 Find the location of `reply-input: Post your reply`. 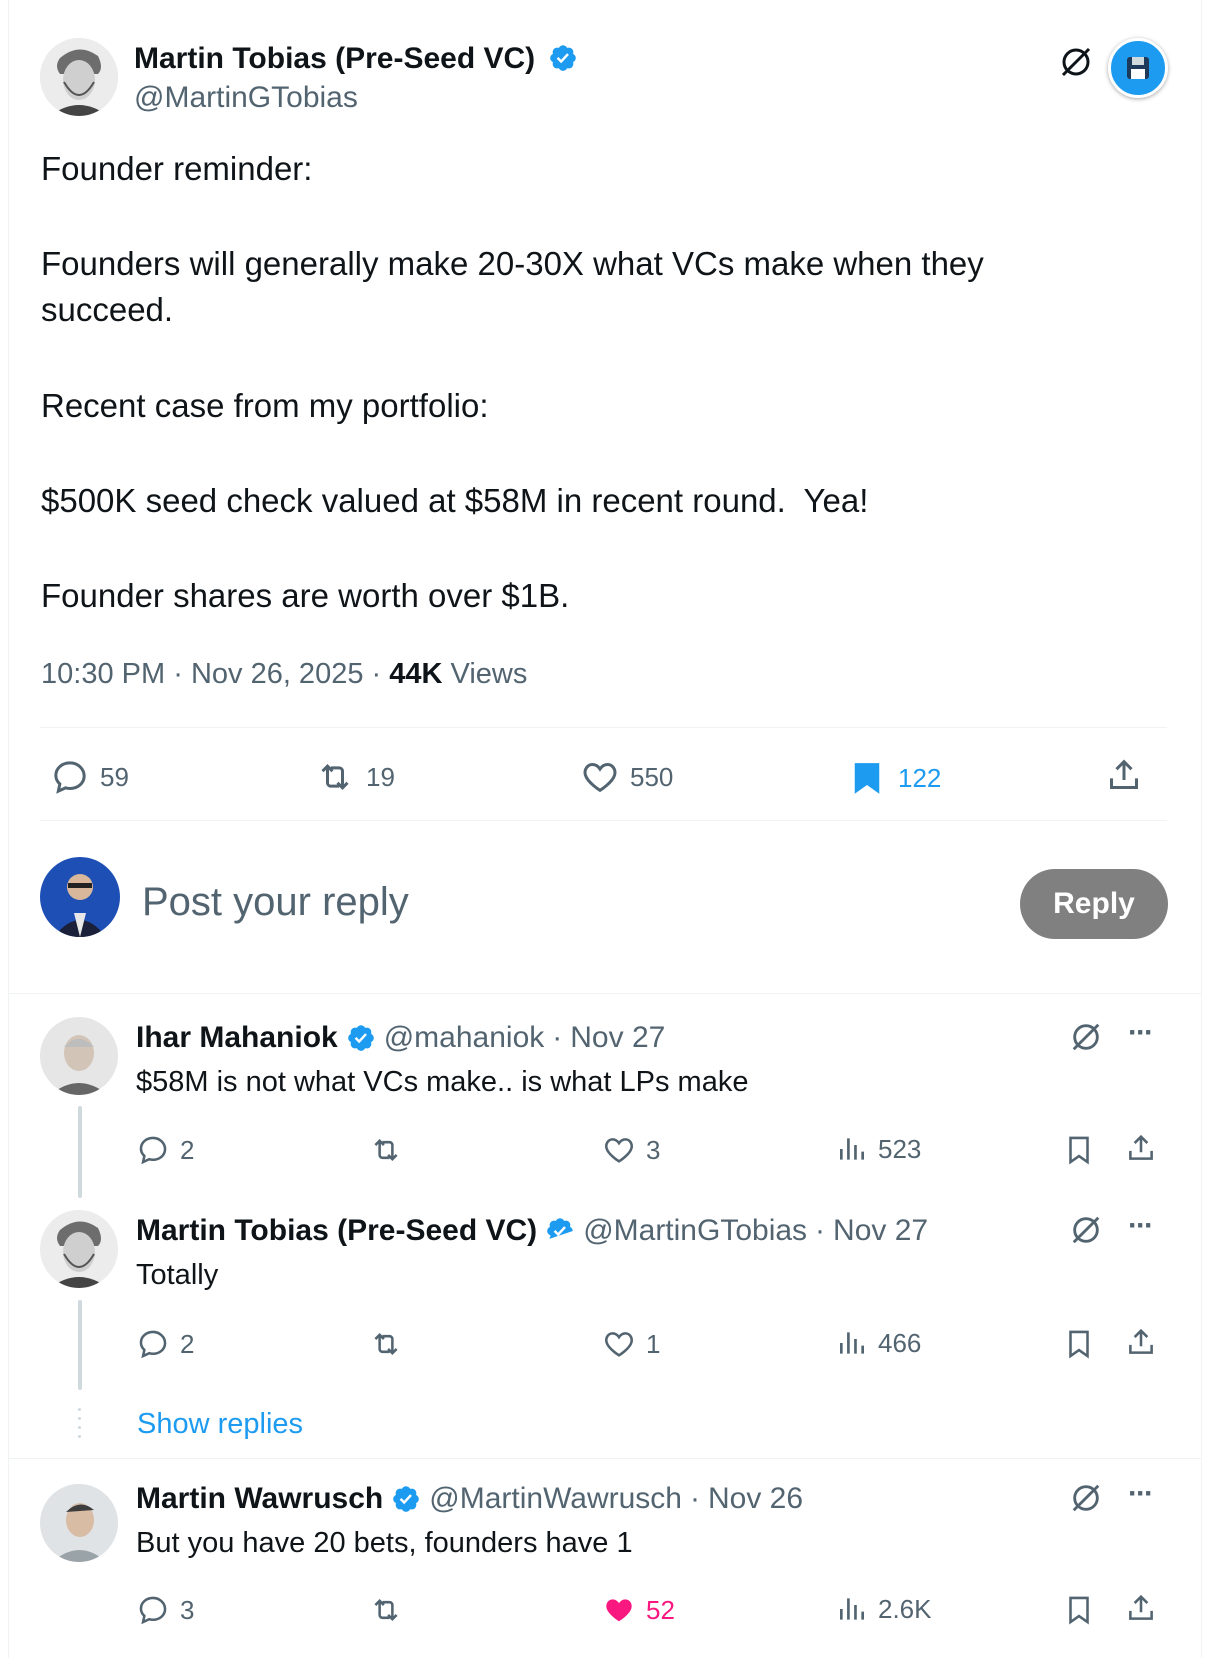

reply-input: Post your reply is located at coordinates (275, 902).